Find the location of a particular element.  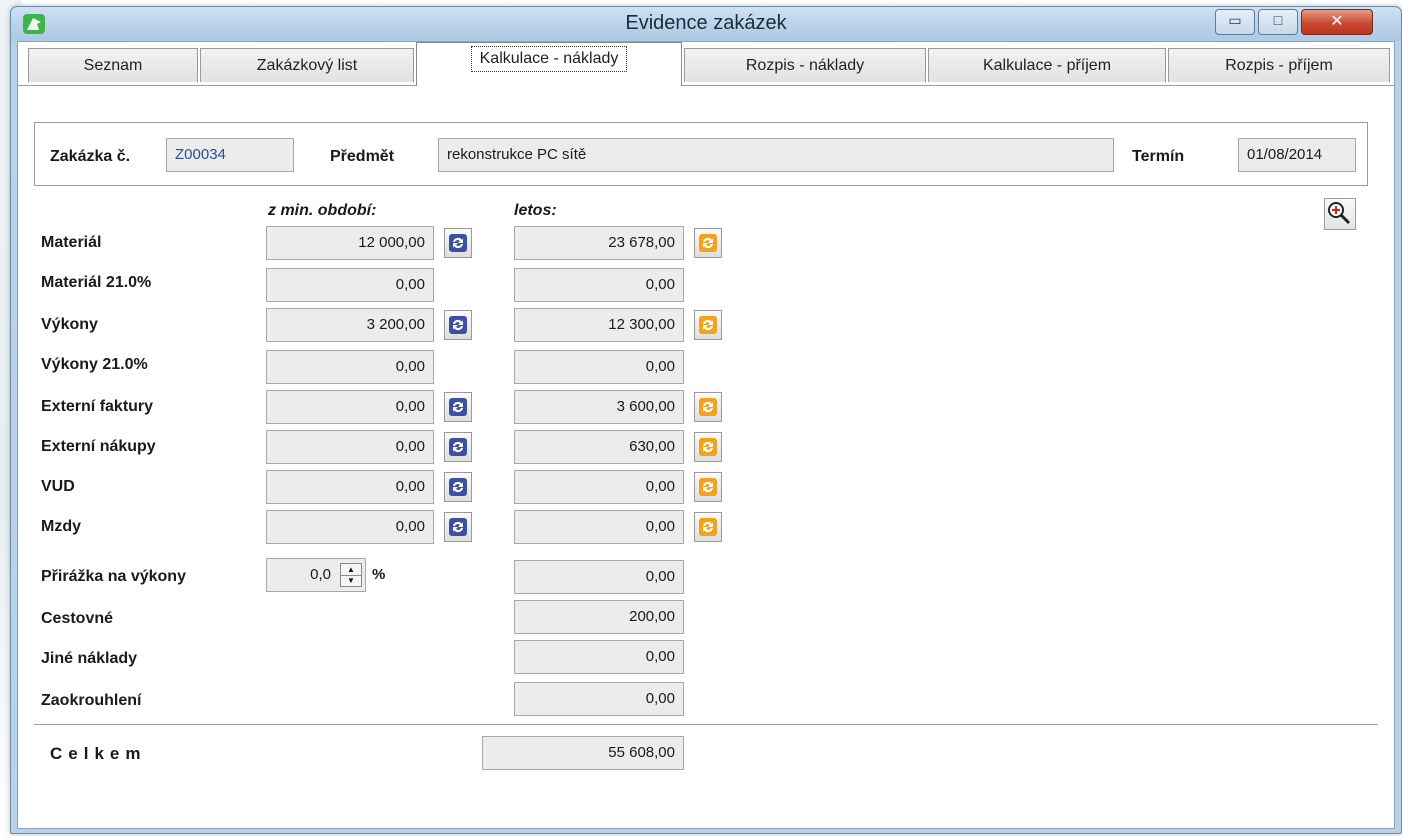

total-field: 55 608,00 is located at coordinates (583, 753).